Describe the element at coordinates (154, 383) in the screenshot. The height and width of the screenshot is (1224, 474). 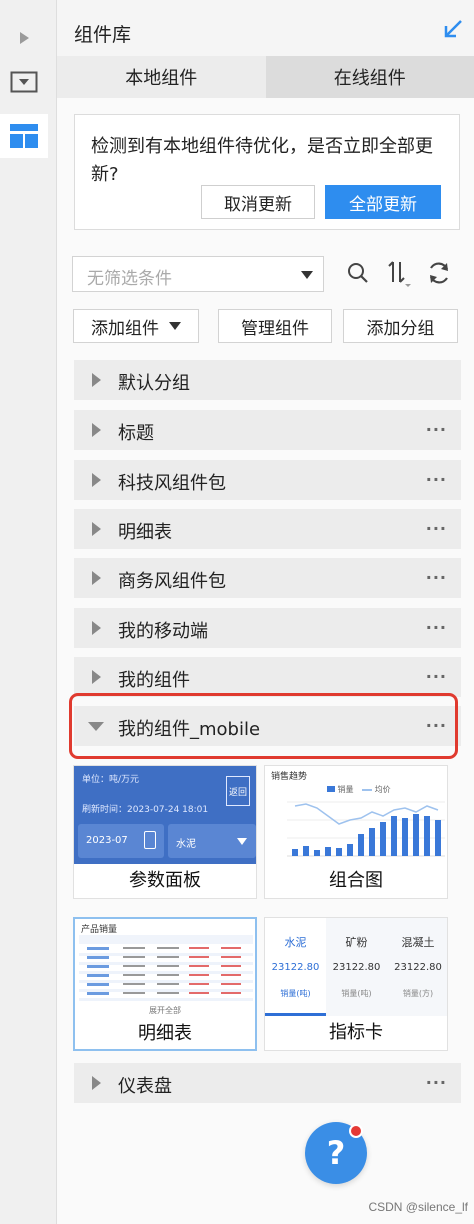
I see `group-label: 默认分组` at that location.